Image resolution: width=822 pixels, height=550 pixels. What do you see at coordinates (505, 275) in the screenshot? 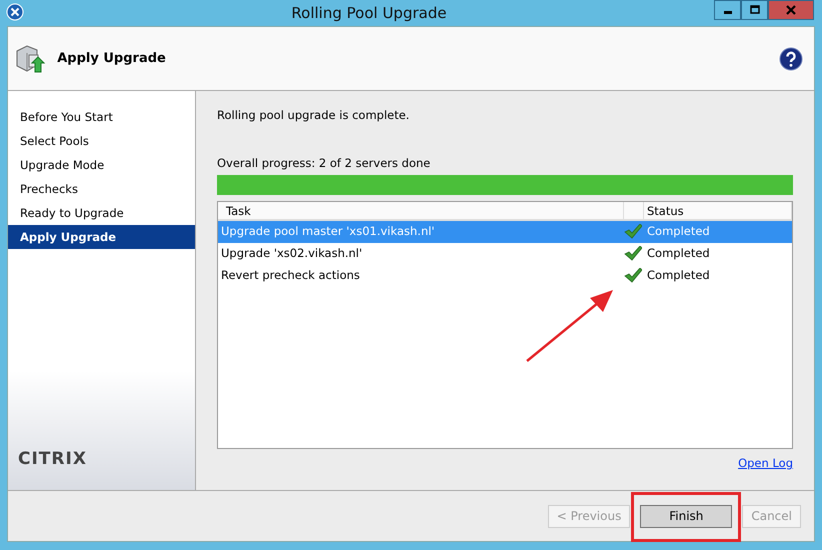
I see `table-row: Revert precheck actions Completed` at bounding box center [505, 275].